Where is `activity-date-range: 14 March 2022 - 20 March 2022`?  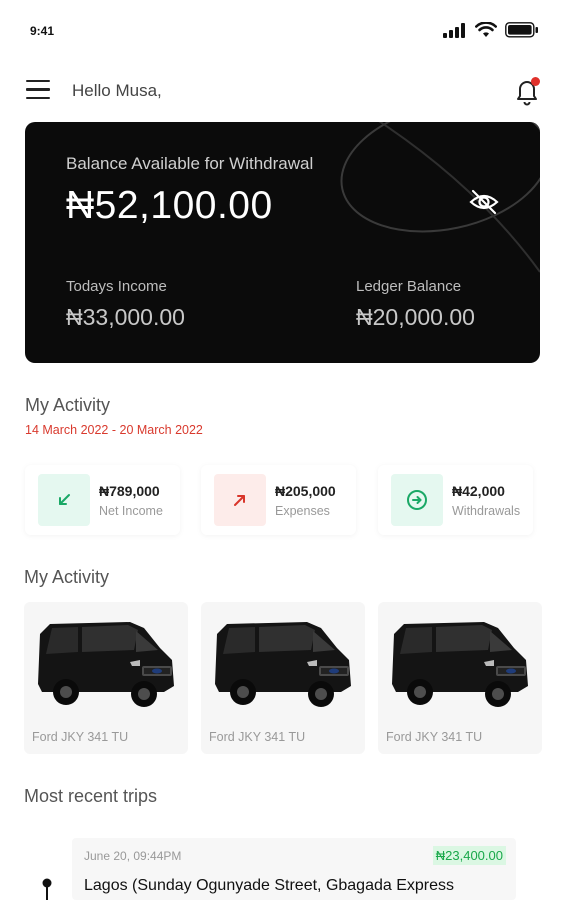
activity-date-range: 14 March 2022 - 20 March 2022 is located at coordinates (114, 430).